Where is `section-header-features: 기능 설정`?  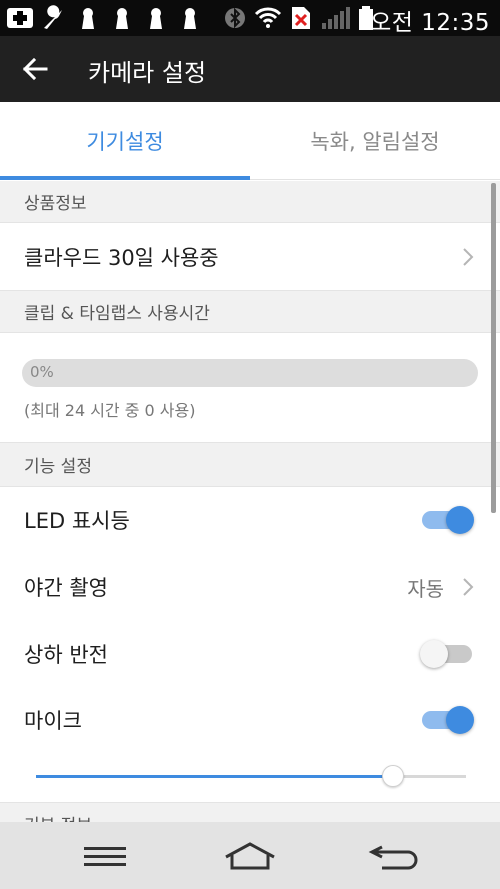 section-header-features: 기능 설정 is located at coordinates (250, 465).